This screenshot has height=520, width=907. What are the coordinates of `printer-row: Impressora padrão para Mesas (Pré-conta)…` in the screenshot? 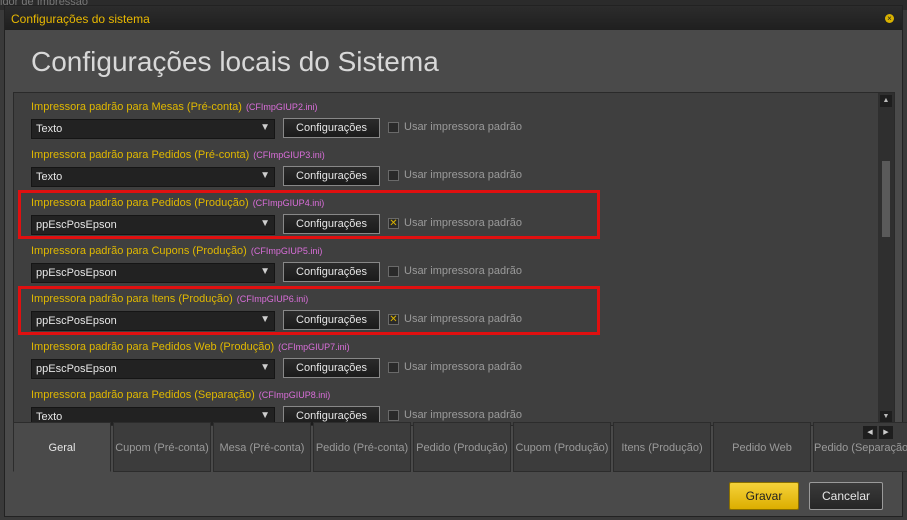 It's located at (446, 117).